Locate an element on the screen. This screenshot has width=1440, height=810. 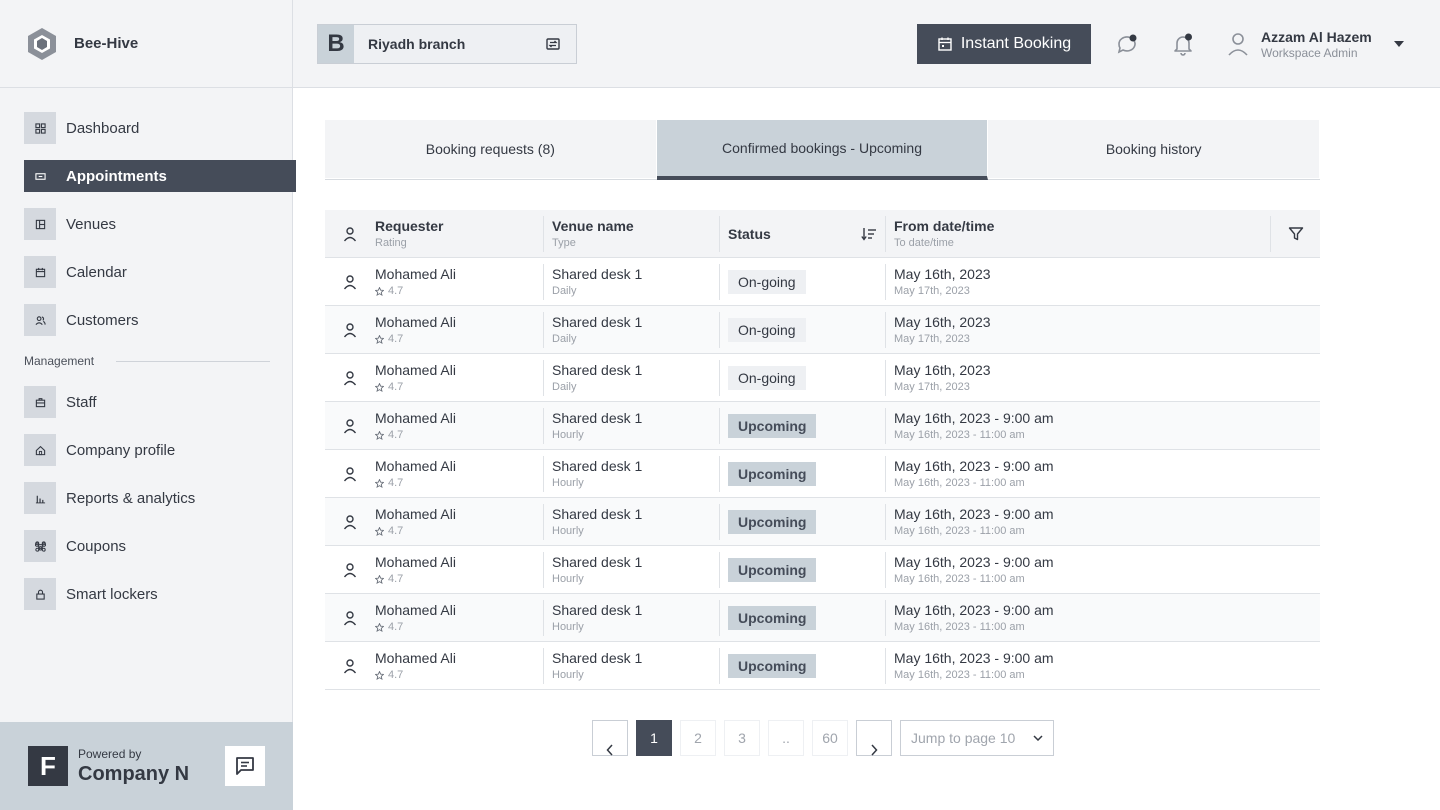
switch-icon is located at coordinates (553, 44).